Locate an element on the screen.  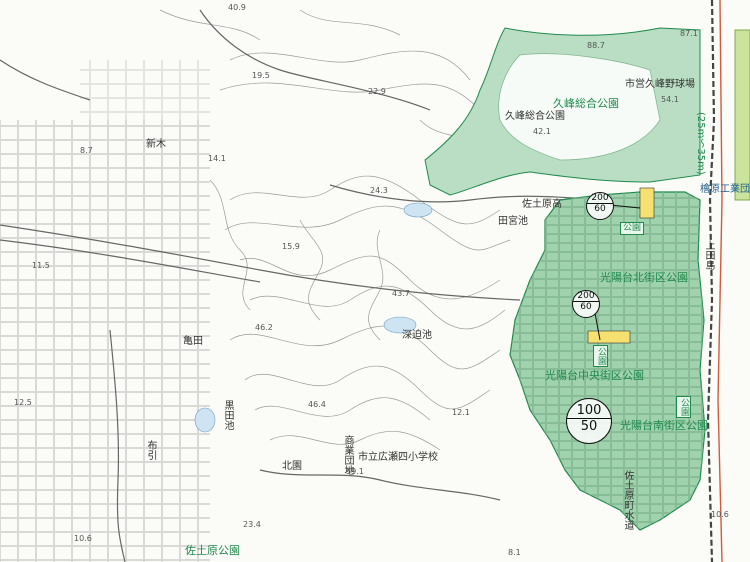
ratio-circle-south: 100 50 is located at coordinates (589, 421).